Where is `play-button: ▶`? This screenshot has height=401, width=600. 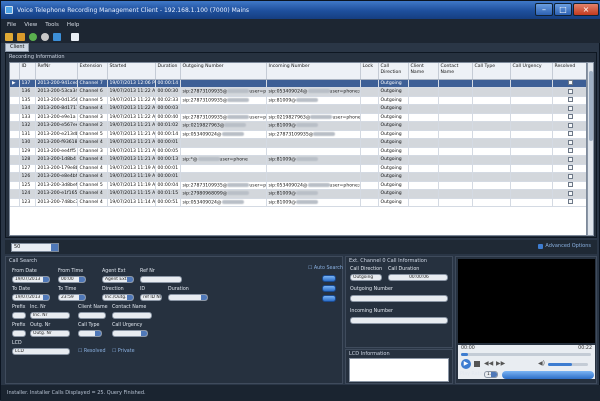
play-button: ▶ is located at coordinates (466, 364).